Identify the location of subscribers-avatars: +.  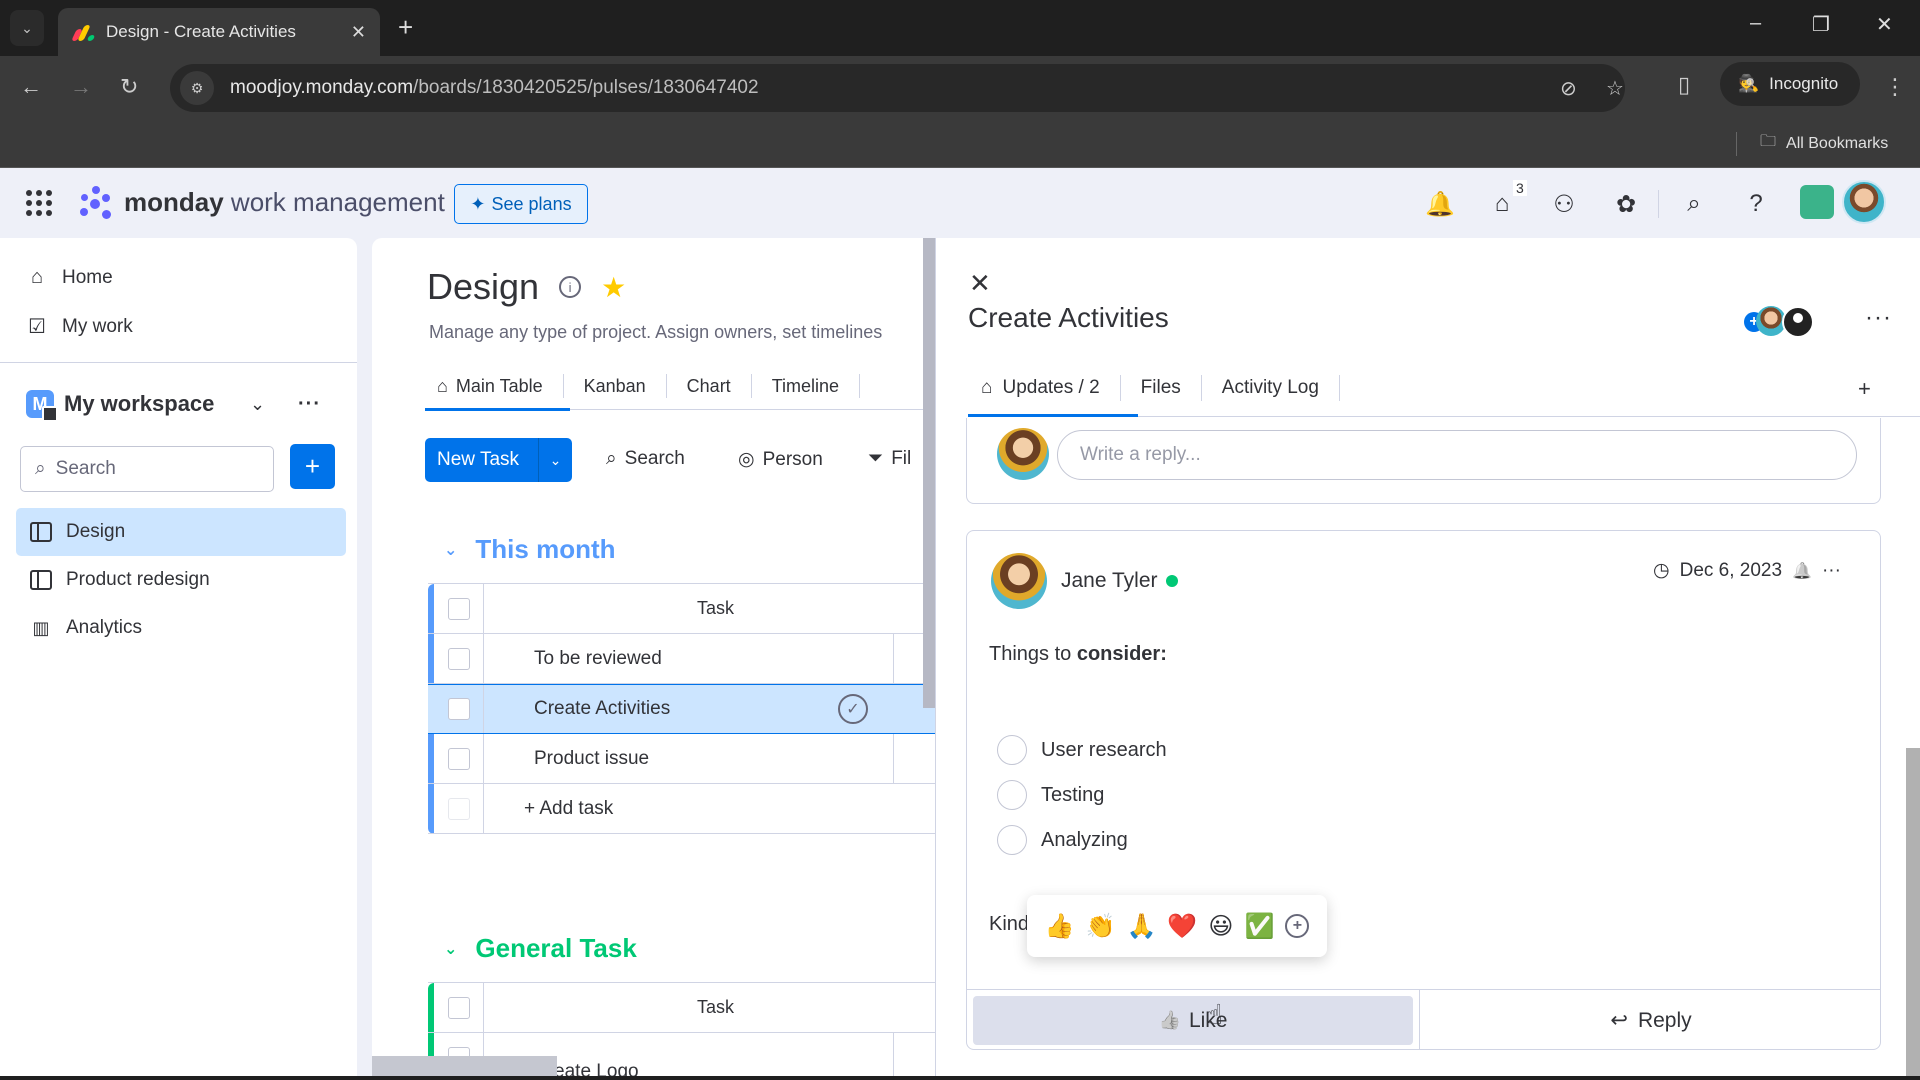
(1784, 322).